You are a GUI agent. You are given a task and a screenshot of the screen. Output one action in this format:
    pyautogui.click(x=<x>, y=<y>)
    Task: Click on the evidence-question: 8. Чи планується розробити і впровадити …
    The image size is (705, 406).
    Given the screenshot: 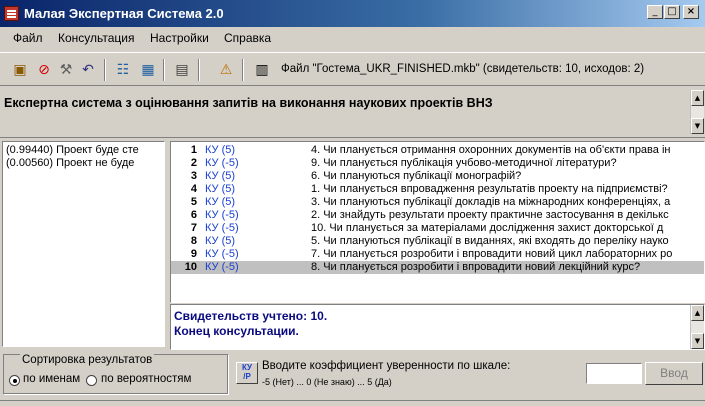 What is the action you would take?
    pyautogui.click(x=476, y=267)
    